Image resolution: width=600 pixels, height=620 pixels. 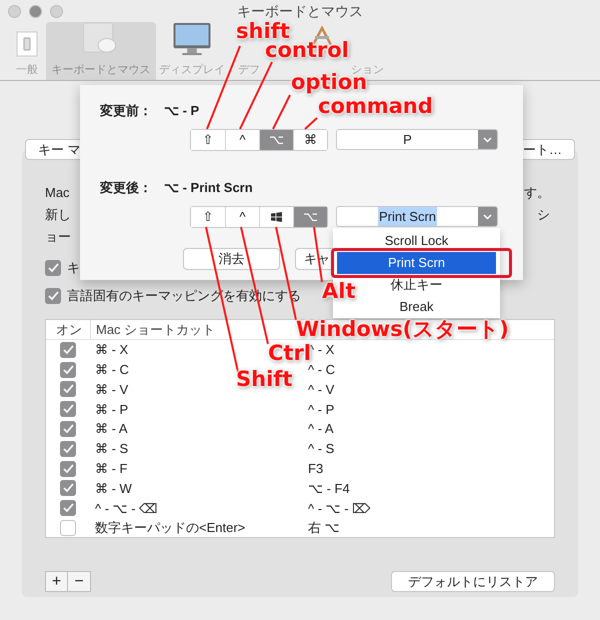 I want to click on dialog-button: 消去, so click(x=231, y=259).